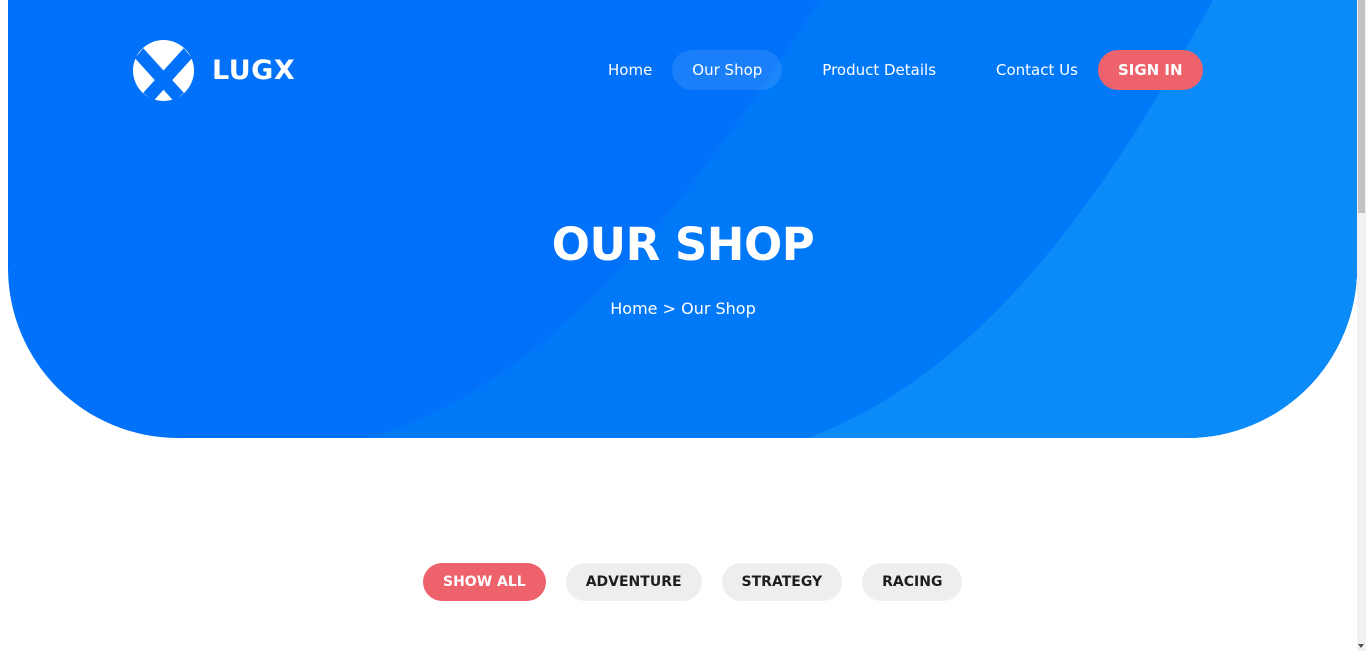 This screenshot has height=651, width=1366. I want to click on filter-adventure: ADVENTURE, so click(633, 582).